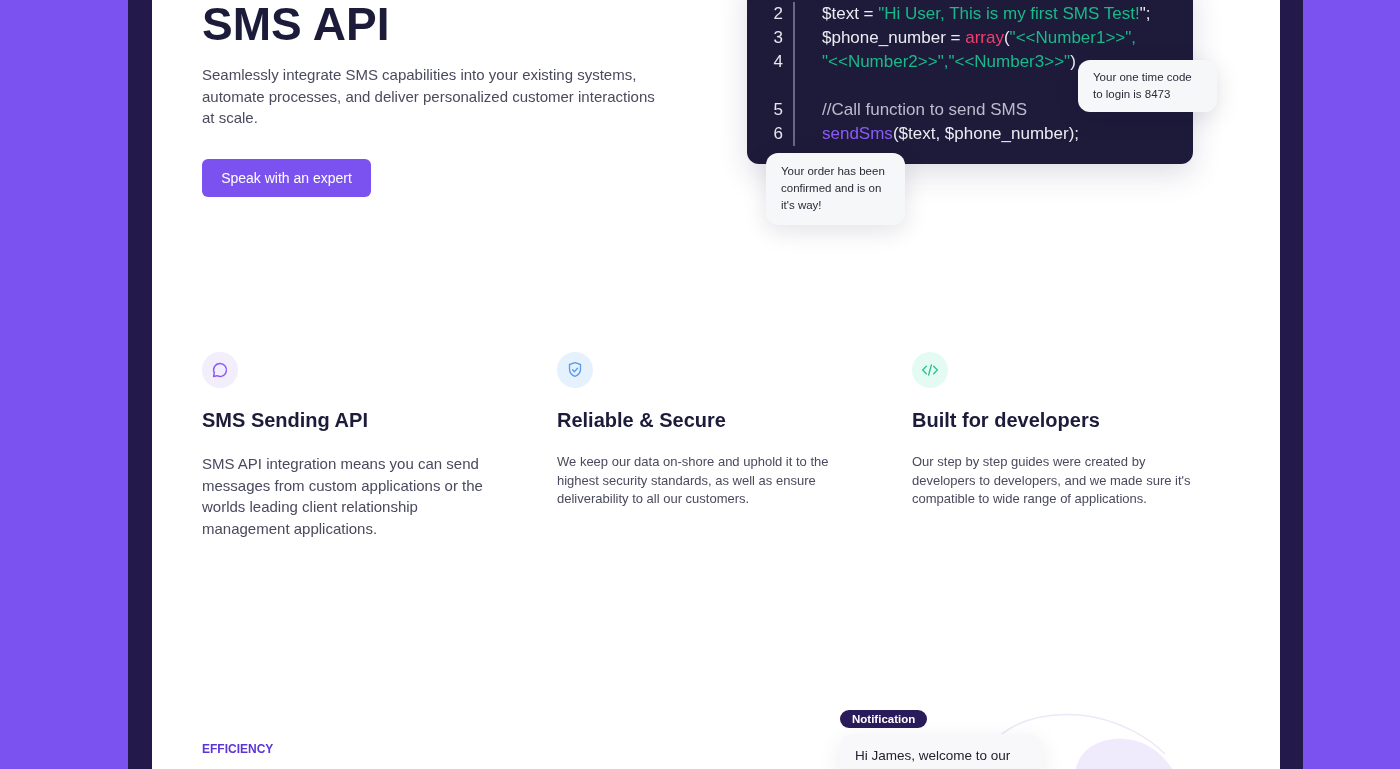 This screenshot has width=1400, height=769. What do you see at coordinates (835, 189) in the screenshot?
I see `message-bubble: Your order has been confirmed and is on it's way!` at bounding box center [835, 189].